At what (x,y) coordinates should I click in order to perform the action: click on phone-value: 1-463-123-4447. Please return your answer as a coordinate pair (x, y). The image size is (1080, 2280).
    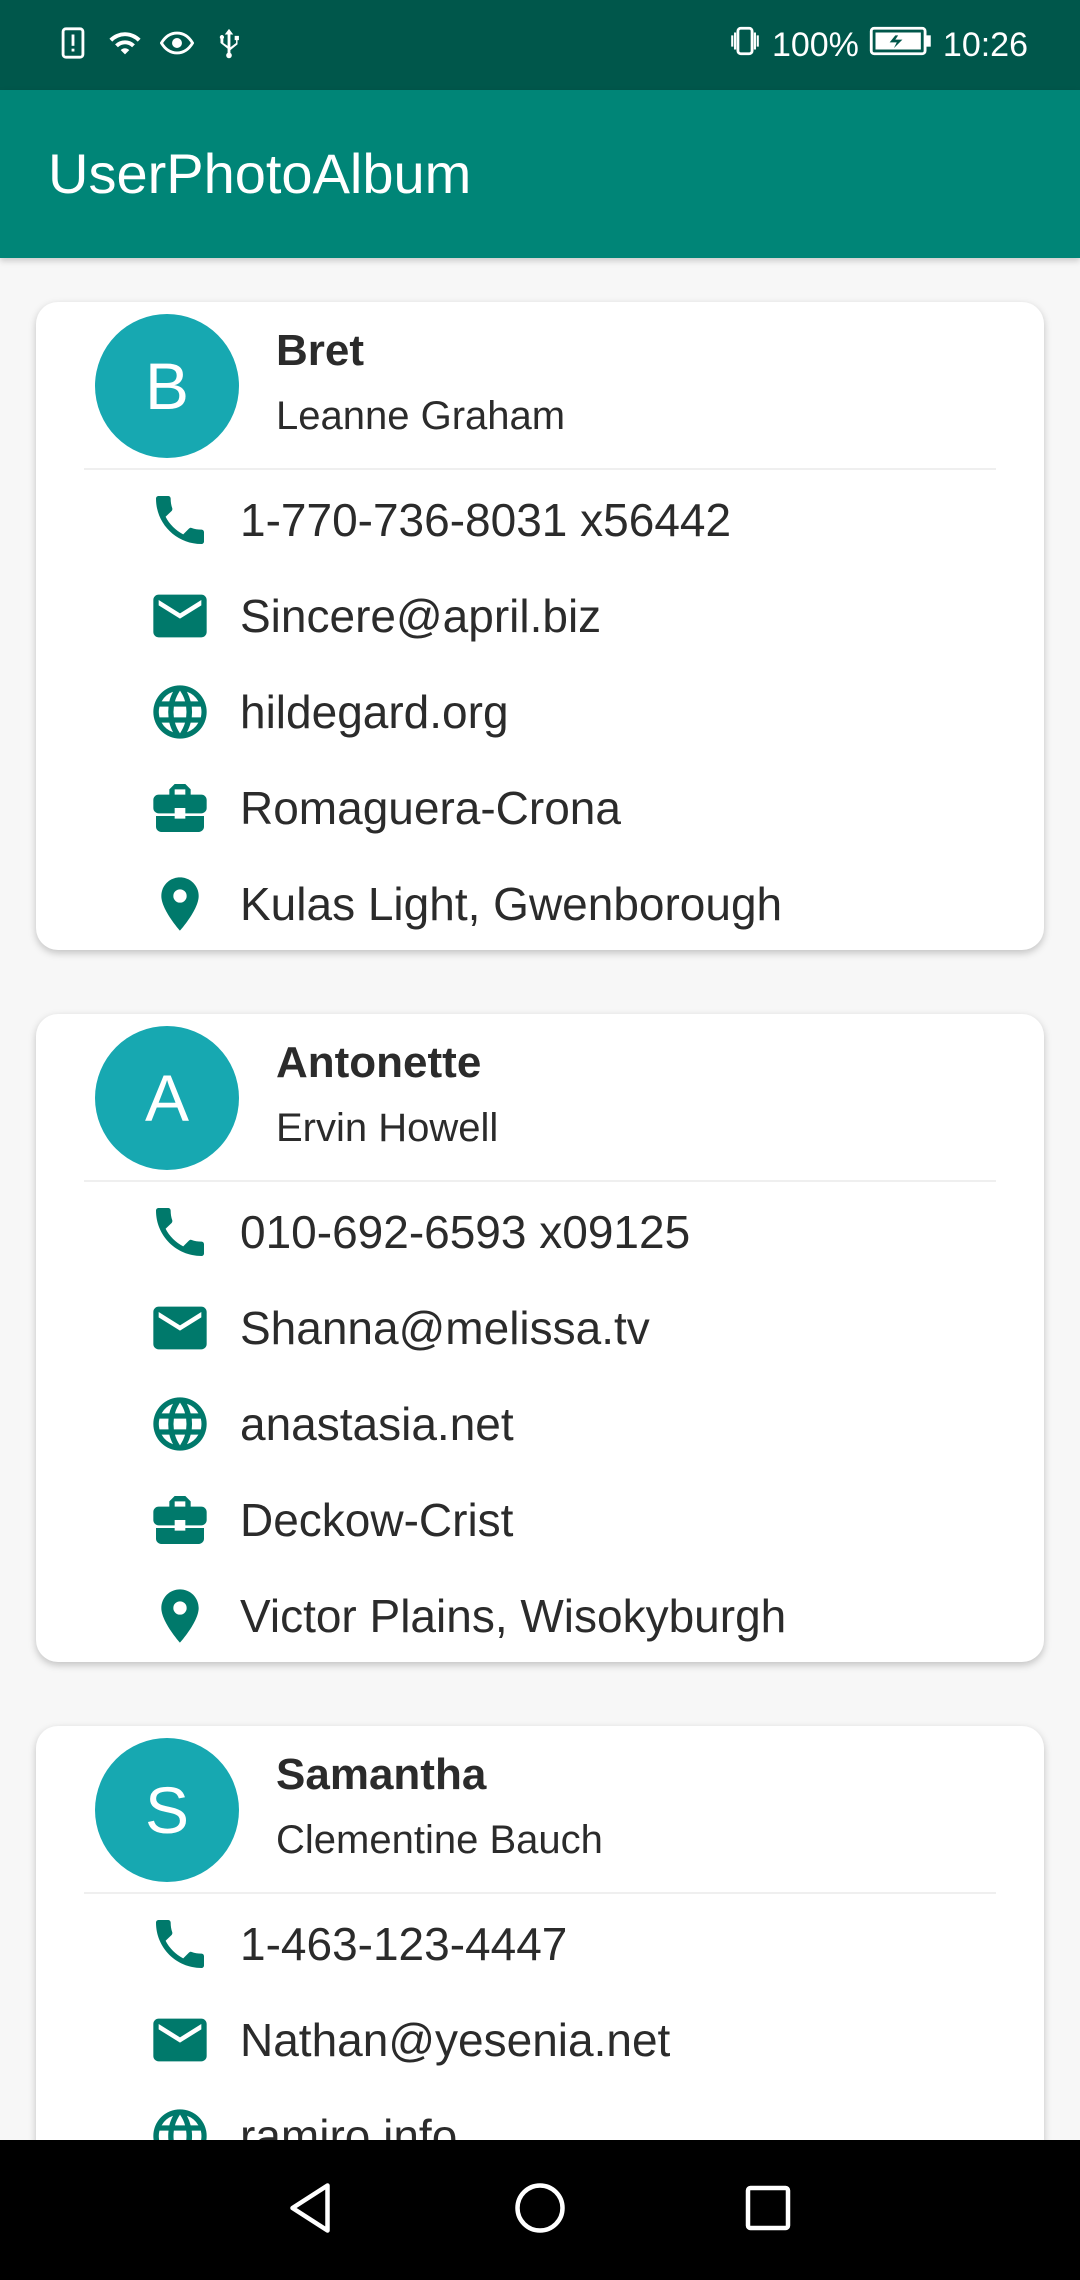
    Looking at the image, I should click on (404, 1944).